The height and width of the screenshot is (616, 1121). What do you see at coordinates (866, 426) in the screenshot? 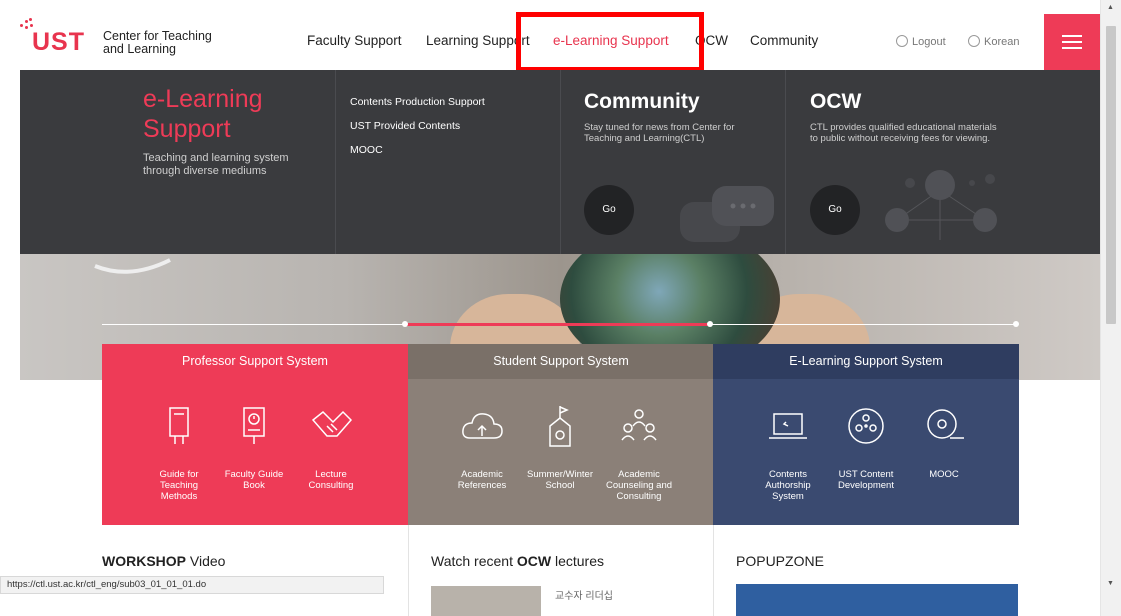
I see `film-reel-icon` at bounding box center [866, 426].